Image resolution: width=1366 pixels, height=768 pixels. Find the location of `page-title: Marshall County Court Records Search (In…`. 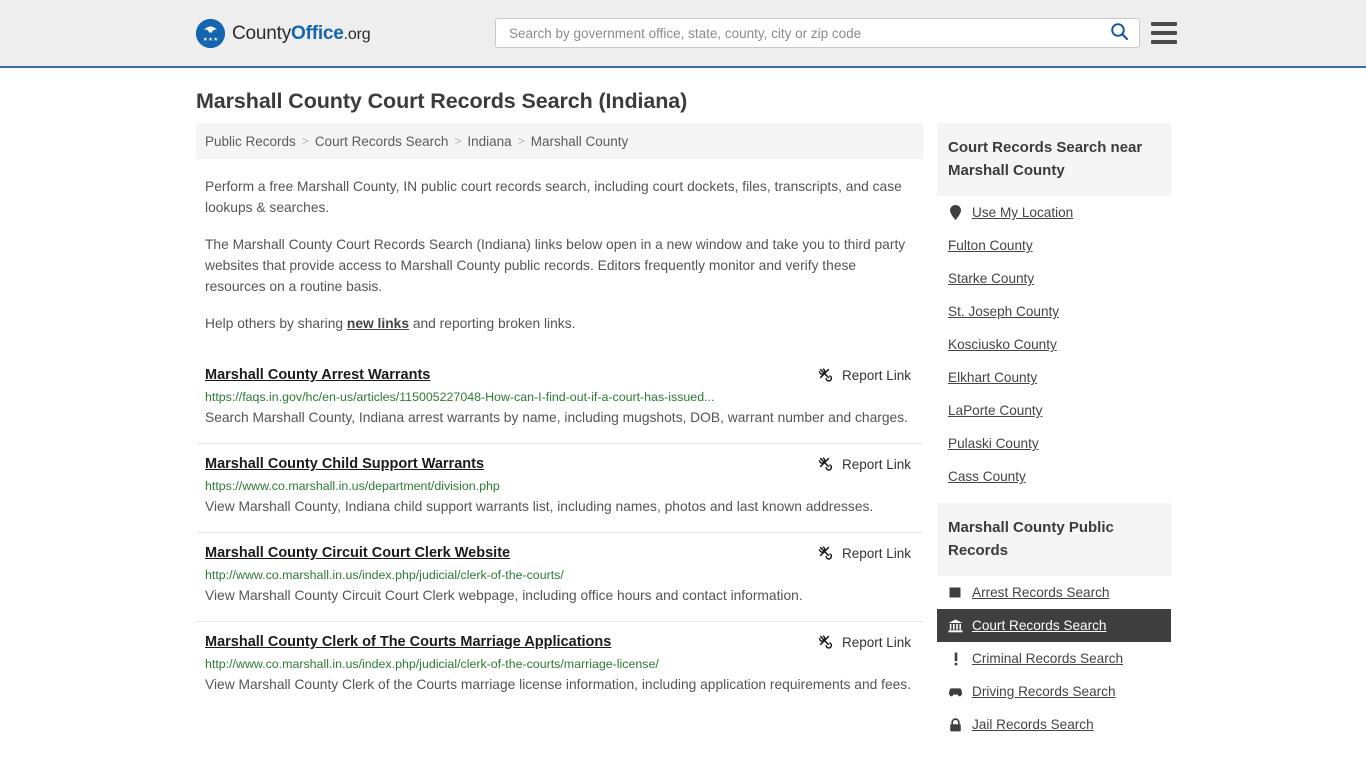

page-title: Marshall County Court Records Search (In… is located at coordinates (442, 101).